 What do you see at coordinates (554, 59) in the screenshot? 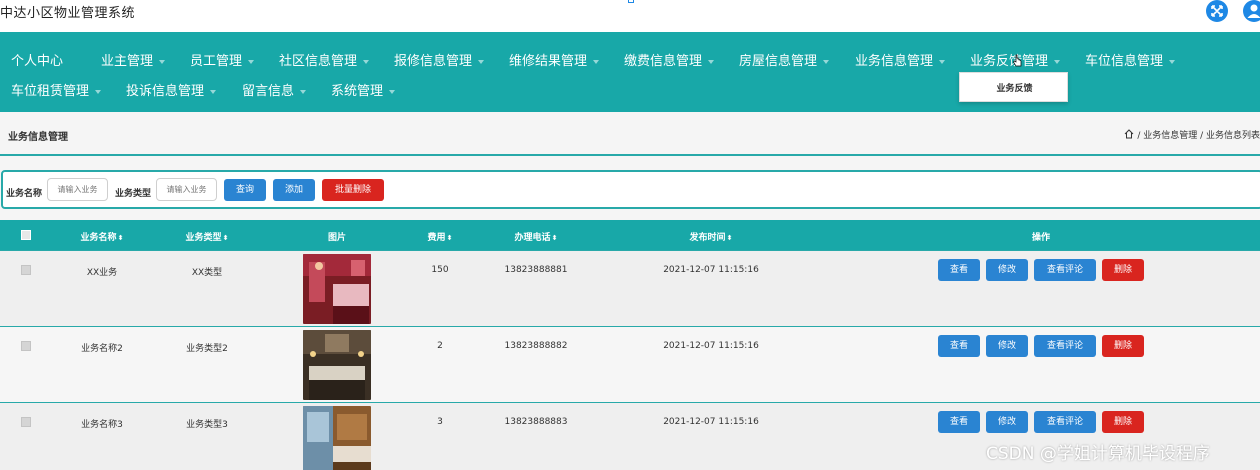
I see `nav-item-repair-result: 维修结果管理` at bounding box center [554, 59].